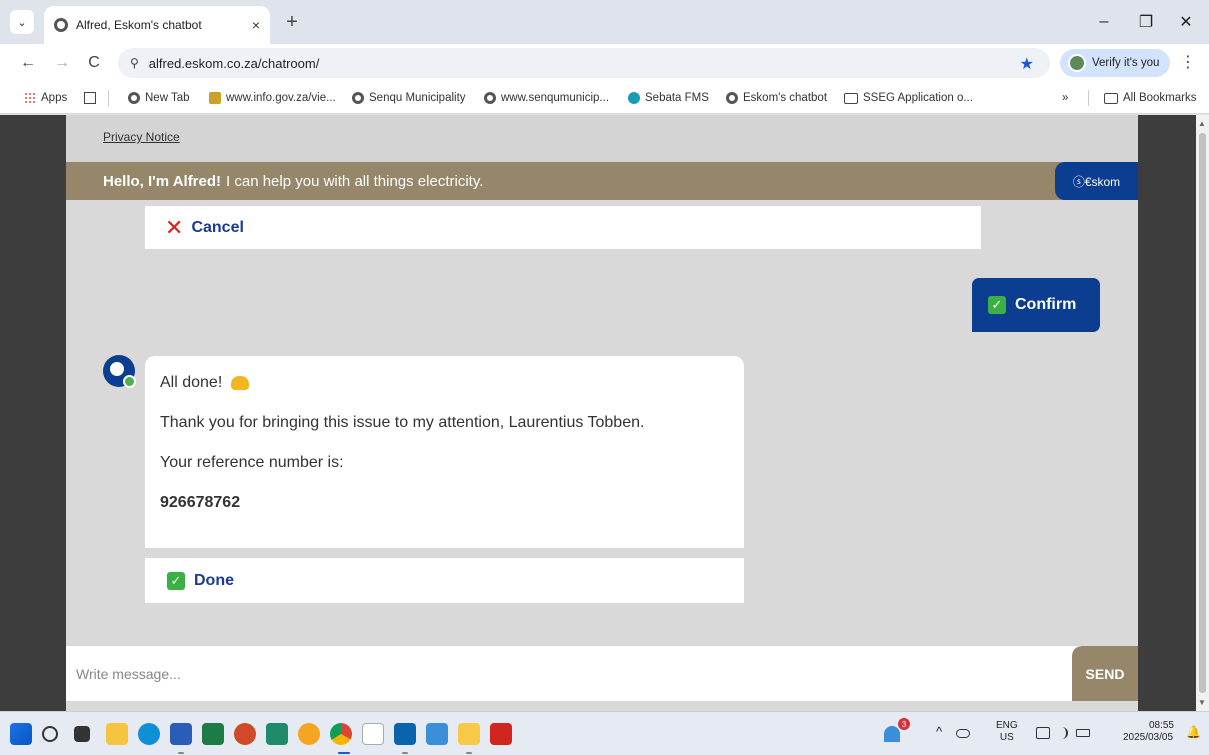 The width and height of the screenshot is (1209, 755). Describe the element at coordinates (437, 734) in the screenshot. I see `photos-icon` at that location.